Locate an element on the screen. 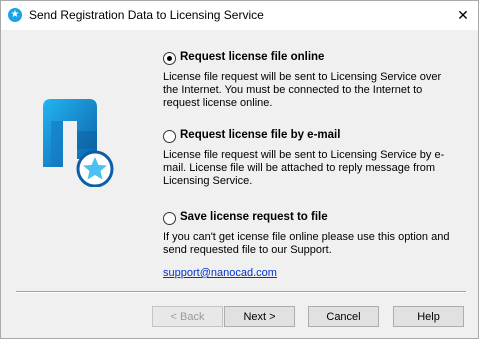 The image size is (479, 339). option-email-label: Request license file by e-mail is located at coordinates (260, 135).